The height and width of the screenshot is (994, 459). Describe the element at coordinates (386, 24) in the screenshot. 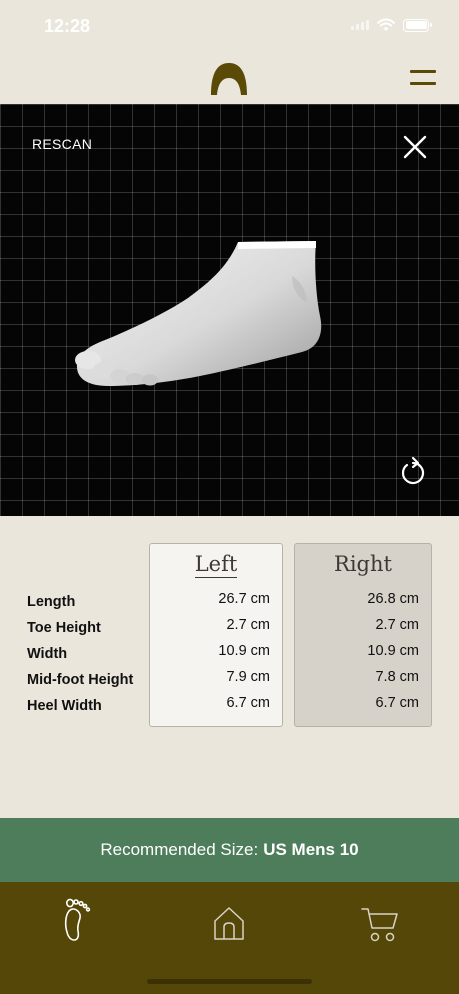

I see `wifi-icon` at that location.